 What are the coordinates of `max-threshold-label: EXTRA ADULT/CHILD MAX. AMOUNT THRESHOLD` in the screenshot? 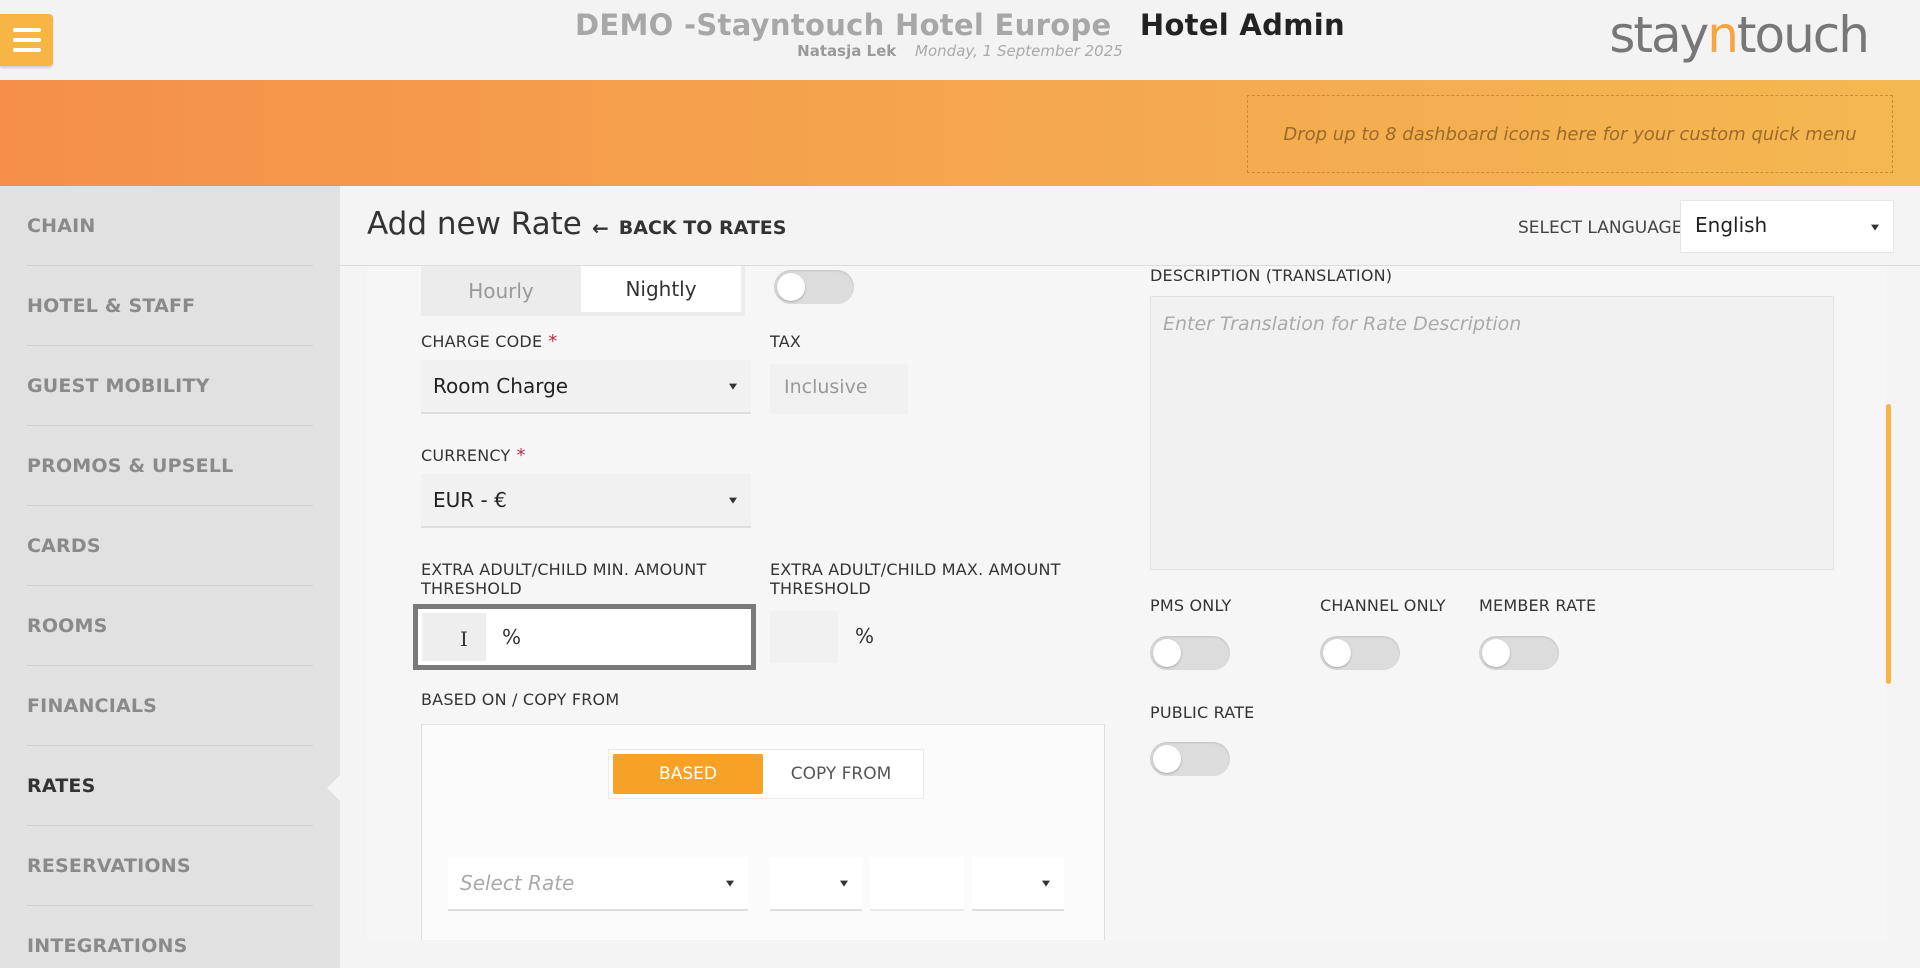 It's located at (915, 579).